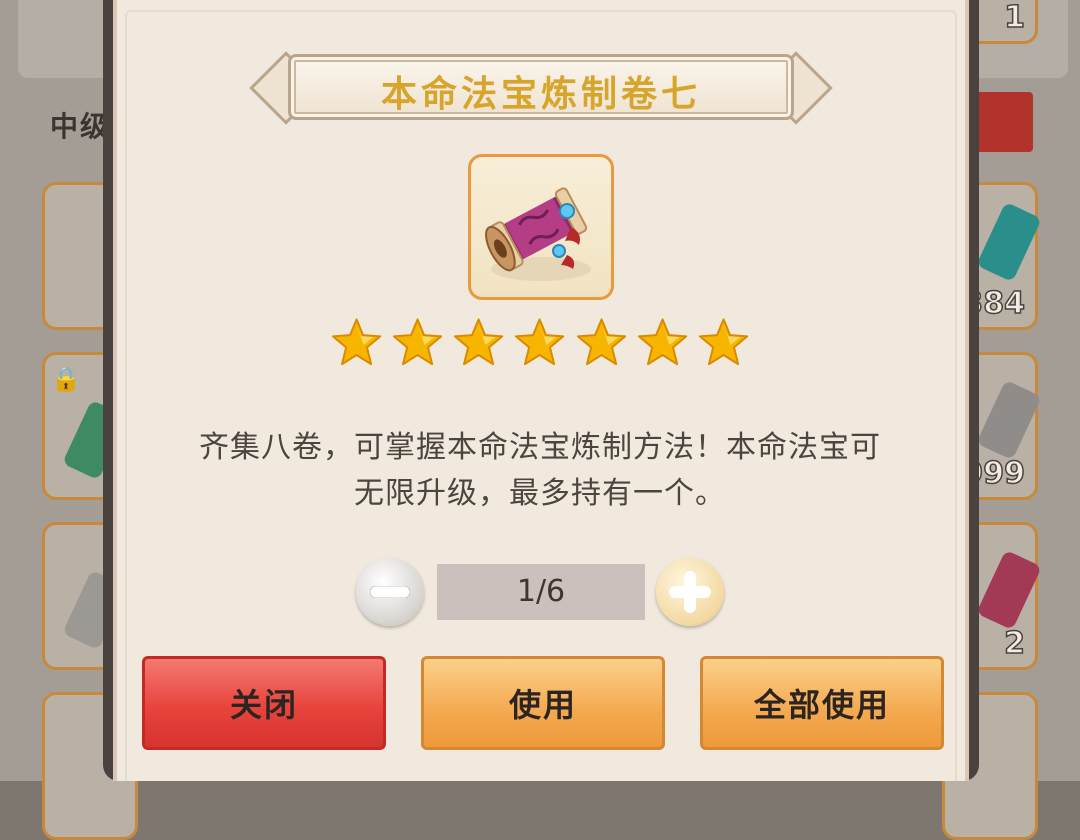  I want to click on teal-crystal-icon, so click(1009, 242).